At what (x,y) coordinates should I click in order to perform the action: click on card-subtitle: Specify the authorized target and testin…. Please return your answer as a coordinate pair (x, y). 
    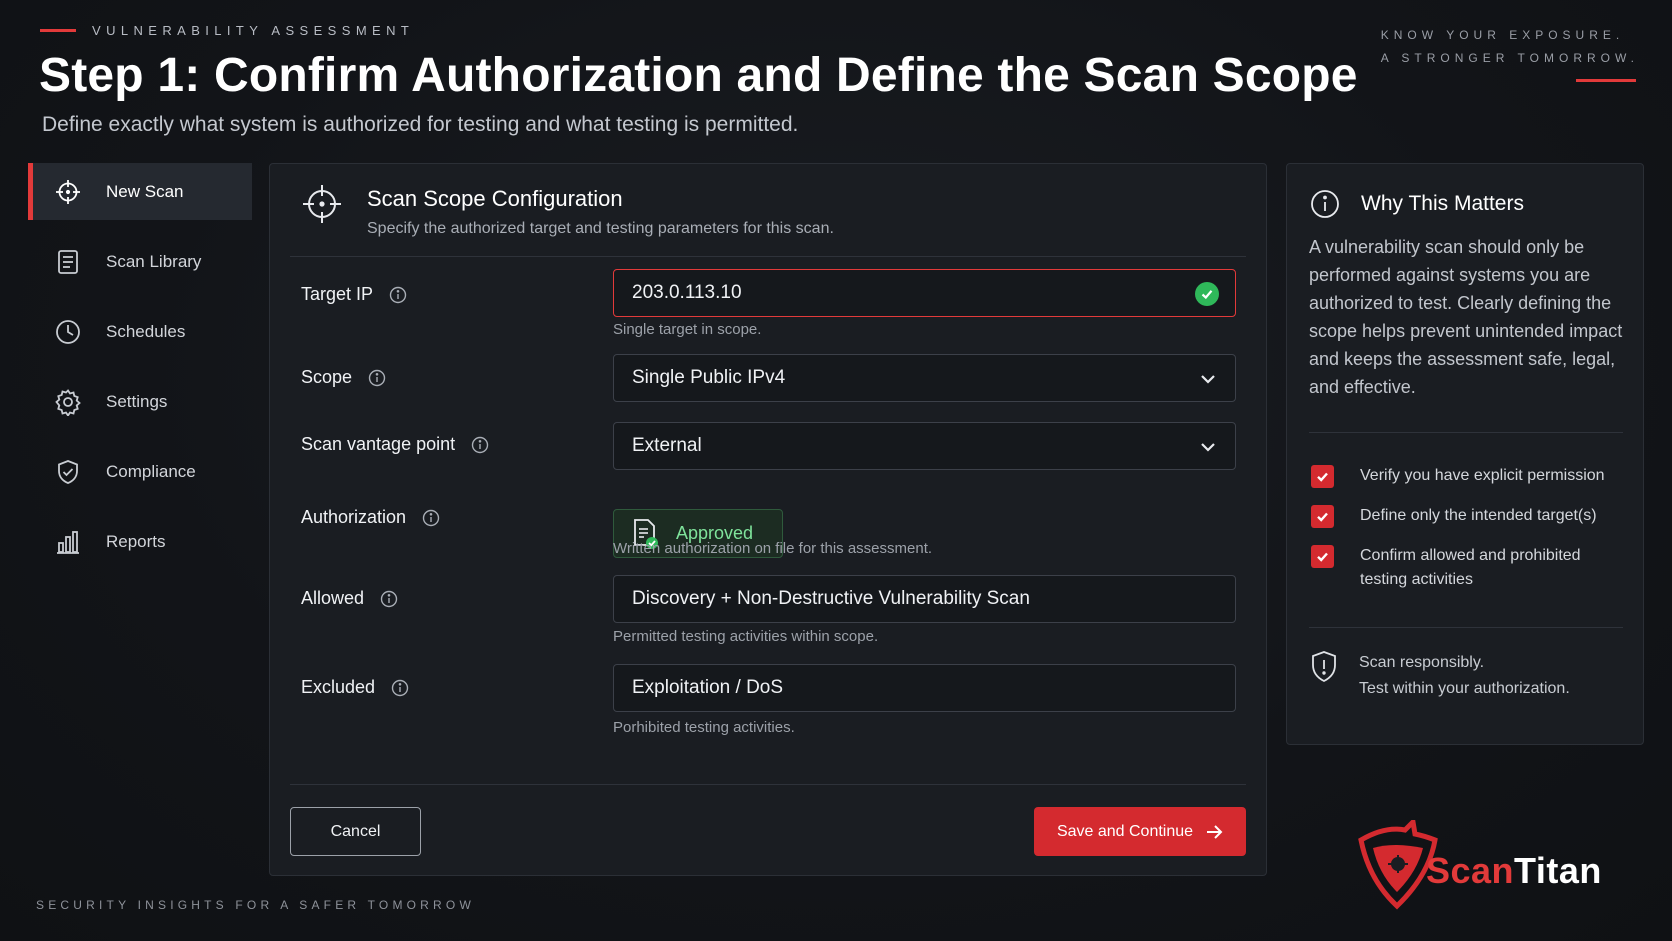
    Looking at the image, I should click on (600, 228).